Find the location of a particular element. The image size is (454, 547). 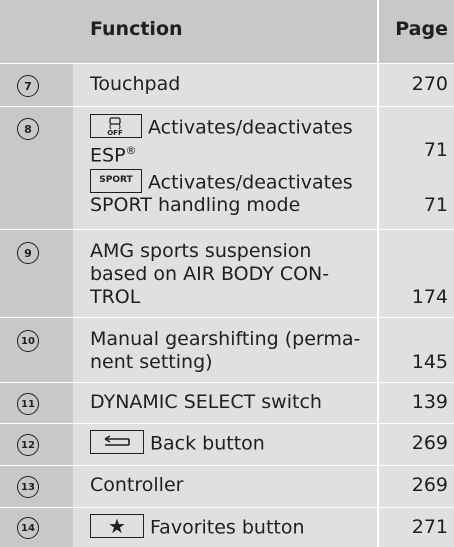

table-header: Function Page is located at coordinates (227, 31).